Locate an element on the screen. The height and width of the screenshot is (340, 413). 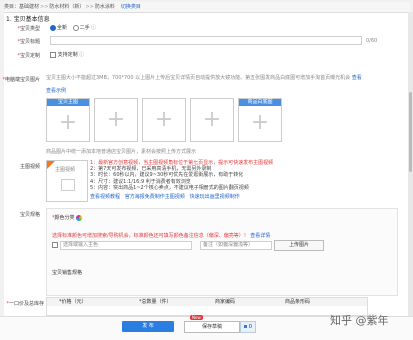
draft-count: 0 is located at coordinates (248, 327).